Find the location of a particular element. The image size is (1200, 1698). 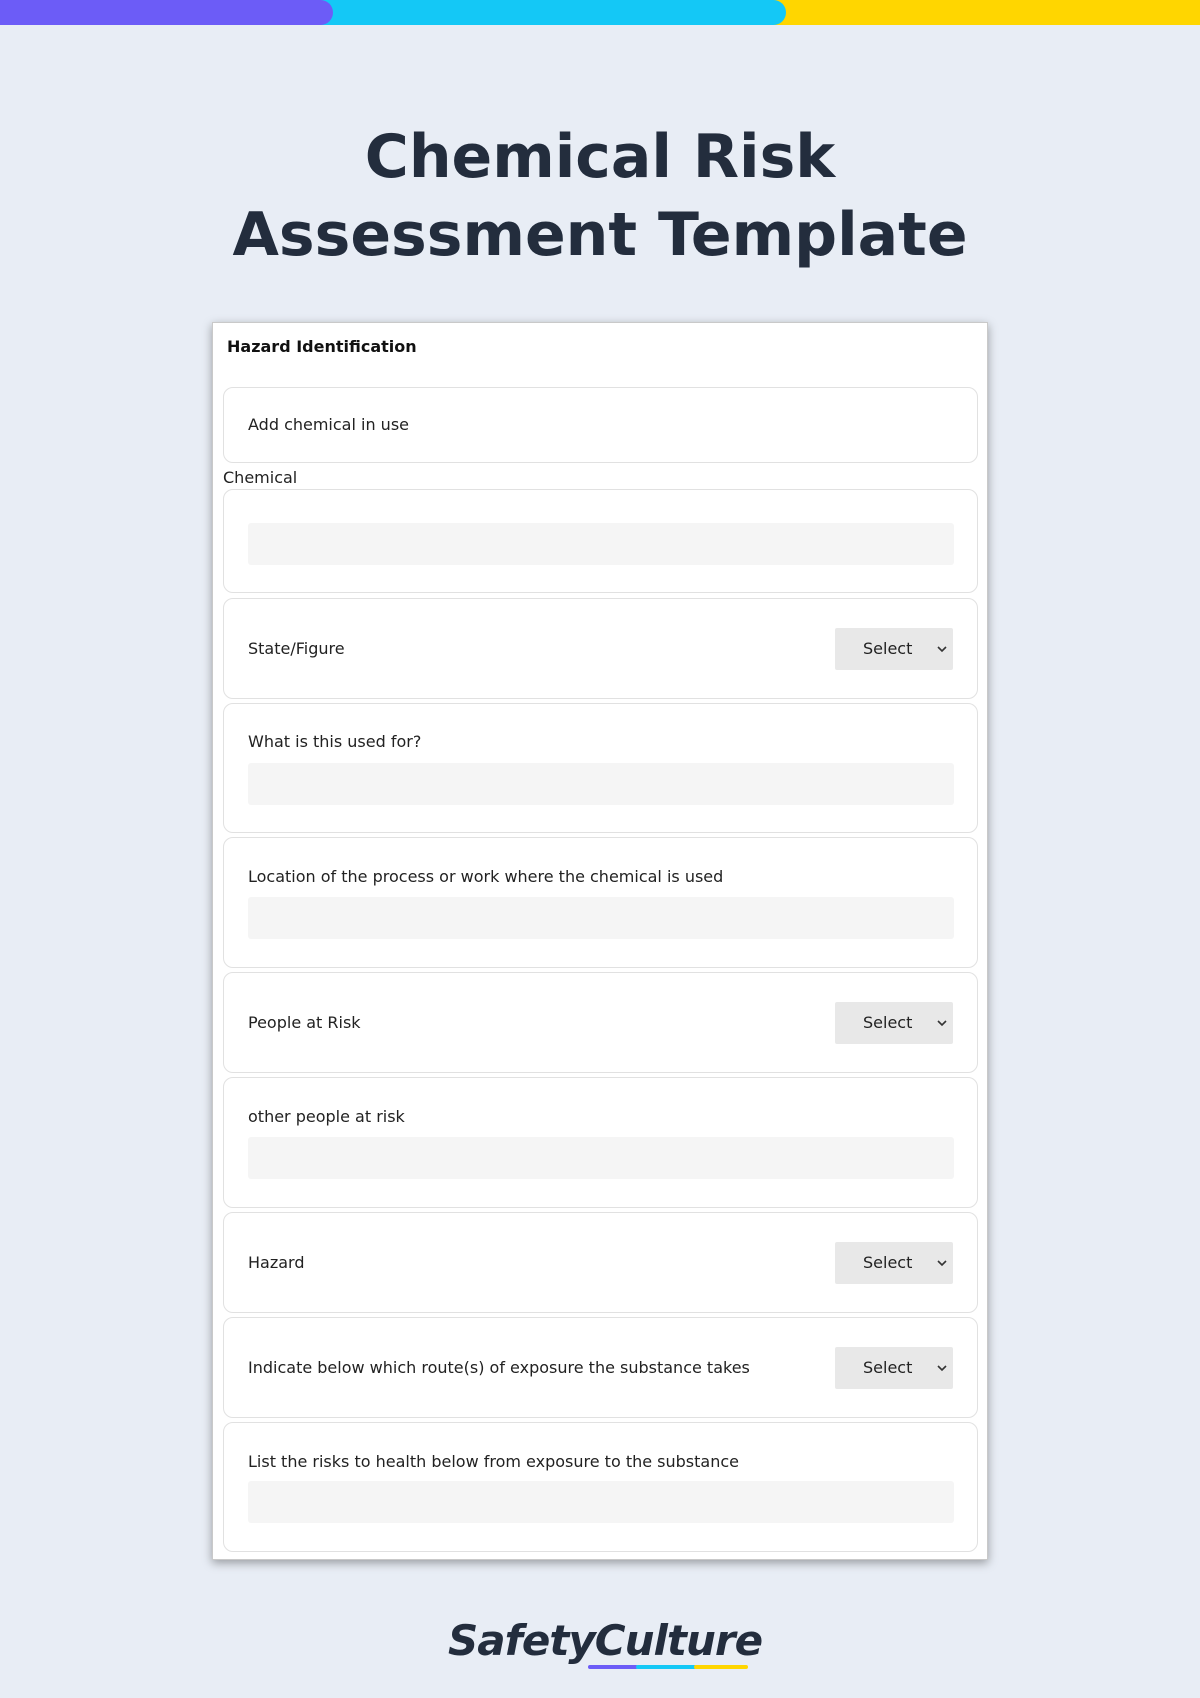

page-title-line-1: Chemical Risk is located at coordinates (600, 157).